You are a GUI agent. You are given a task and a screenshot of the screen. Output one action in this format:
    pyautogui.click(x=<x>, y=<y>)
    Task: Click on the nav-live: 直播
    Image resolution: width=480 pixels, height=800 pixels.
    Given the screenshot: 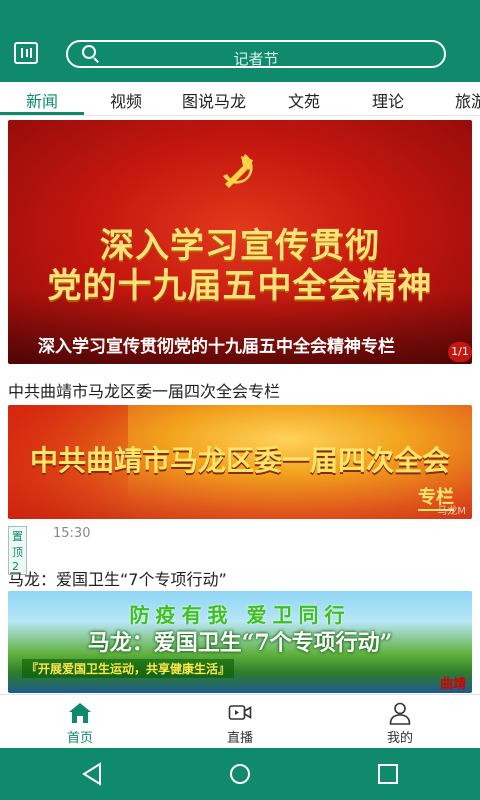 What is the action you would take?
    pyautogui.click(x=240, y=723)
    